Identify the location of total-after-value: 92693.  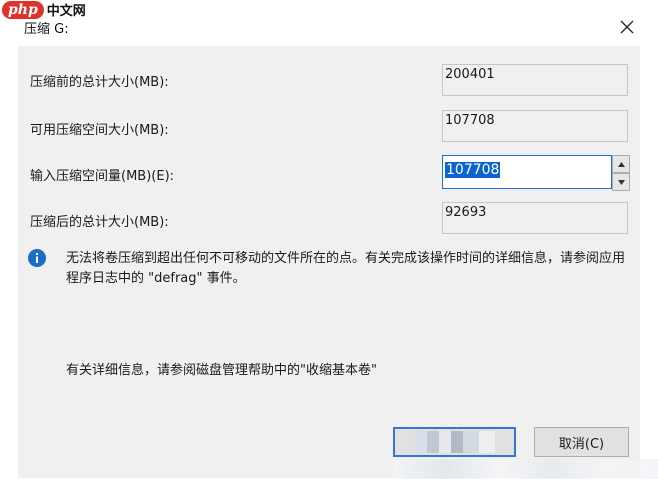
(535, 218).